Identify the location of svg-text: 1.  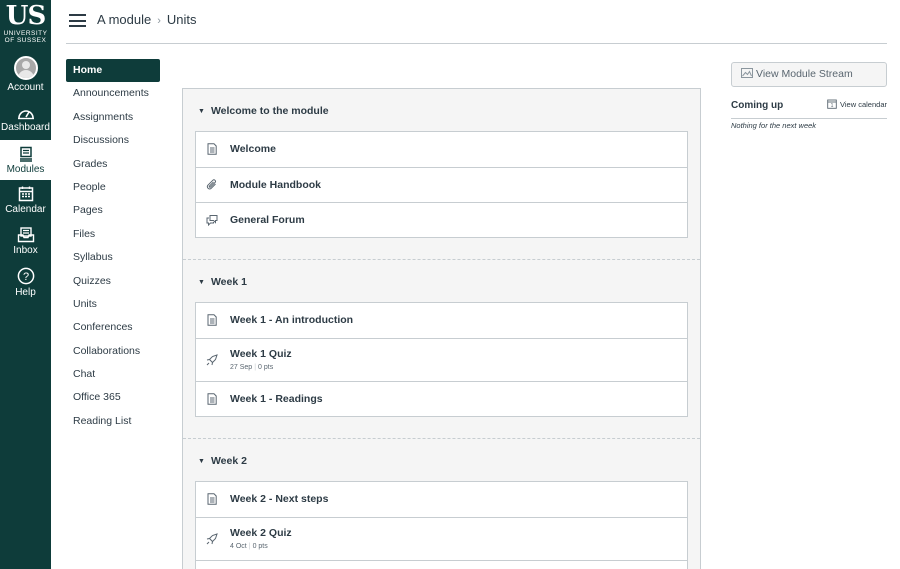
(832, 106).